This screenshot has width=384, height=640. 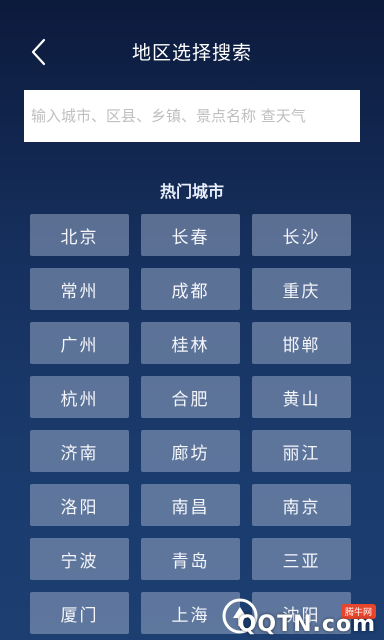 What do you see at coordinates (301, 343) in the screenshot?
I see `city-button-handan: 邯郸` at bounding box center [301, 343].